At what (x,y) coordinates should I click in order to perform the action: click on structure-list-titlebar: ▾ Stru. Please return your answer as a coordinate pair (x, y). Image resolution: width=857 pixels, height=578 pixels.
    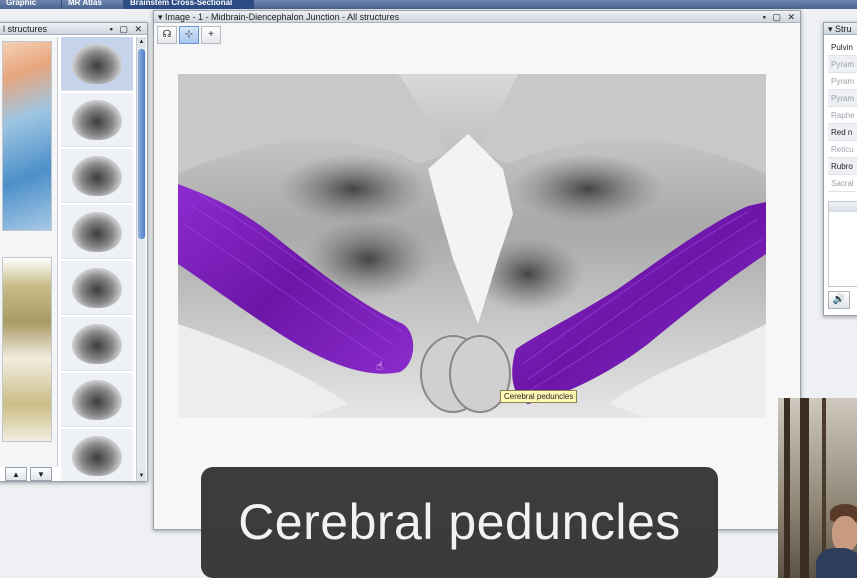
    Looking at the image, I should click on (840, 29).